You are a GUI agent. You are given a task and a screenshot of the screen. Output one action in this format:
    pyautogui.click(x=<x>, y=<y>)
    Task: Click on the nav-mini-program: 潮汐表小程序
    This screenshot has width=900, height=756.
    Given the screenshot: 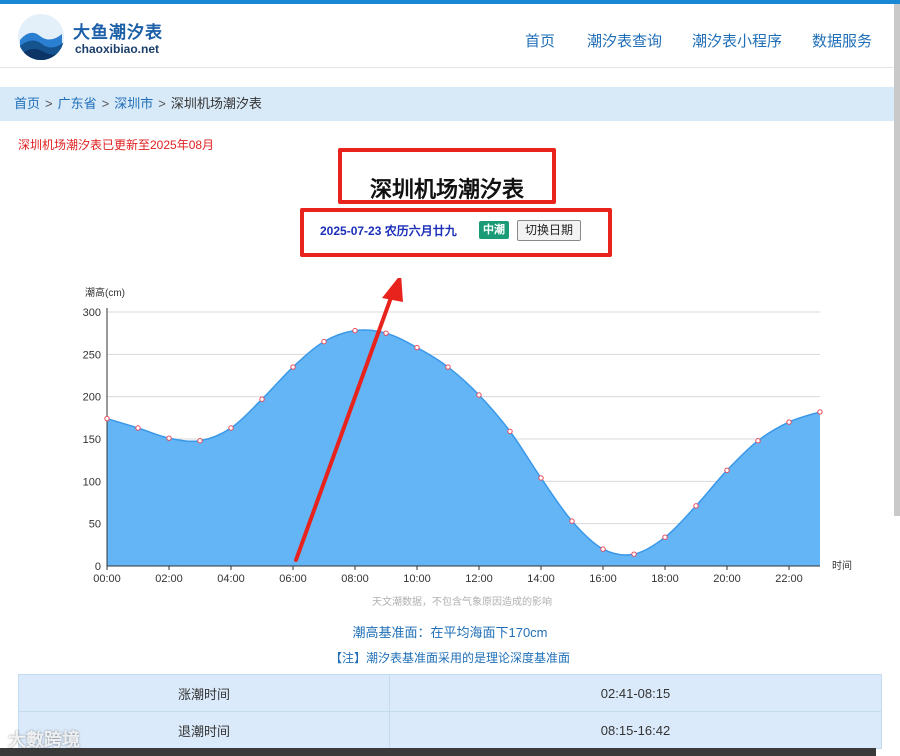 What is the action you would take?
    pyautogui.click(x=737, y=40)
    